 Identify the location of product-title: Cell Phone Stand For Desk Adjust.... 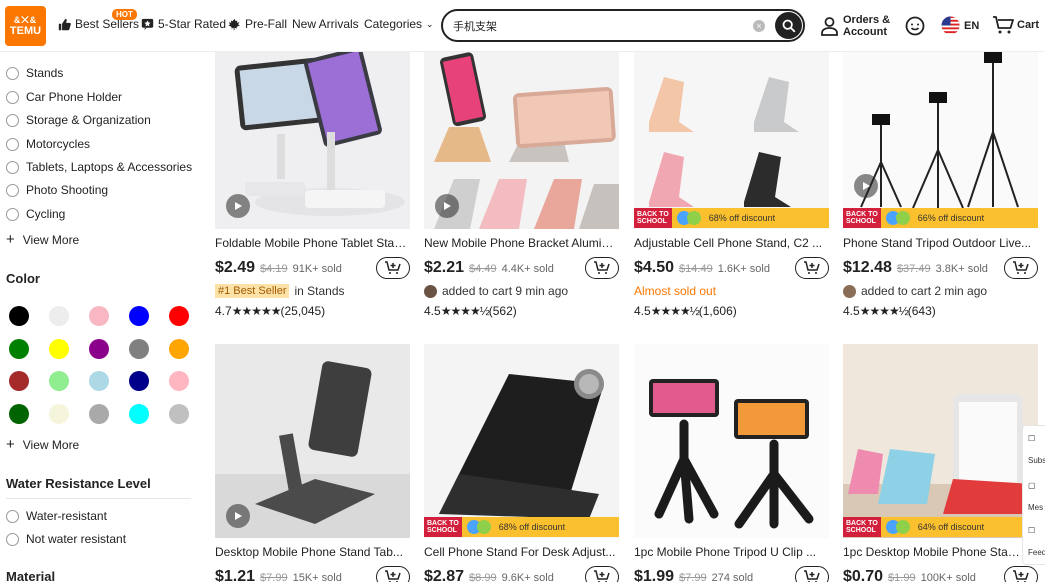
(521, 552).